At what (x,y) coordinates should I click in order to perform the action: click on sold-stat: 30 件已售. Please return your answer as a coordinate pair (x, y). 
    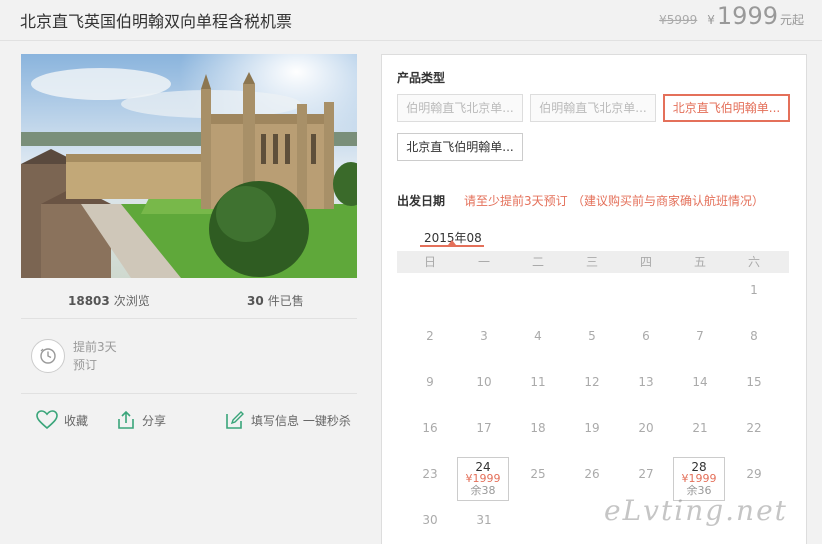
    Looking at the image, I should click on (275, 300).